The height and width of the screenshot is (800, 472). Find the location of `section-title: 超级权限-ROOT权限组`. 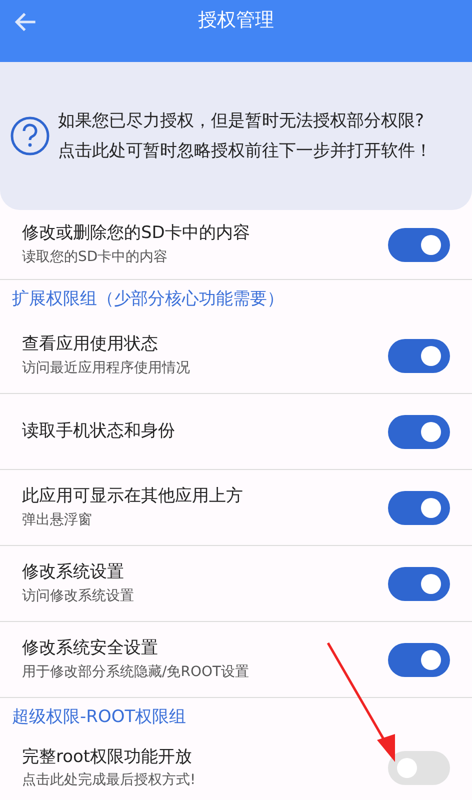

section-title: 超级权限-ROOT权限组 is located at coordinates (99, 717).